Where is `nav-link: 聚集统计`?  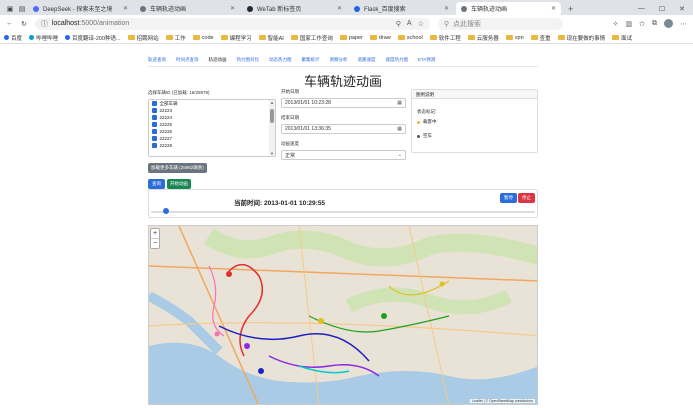 nav-link: 聚集统计 is located at coordinates (311, 60).